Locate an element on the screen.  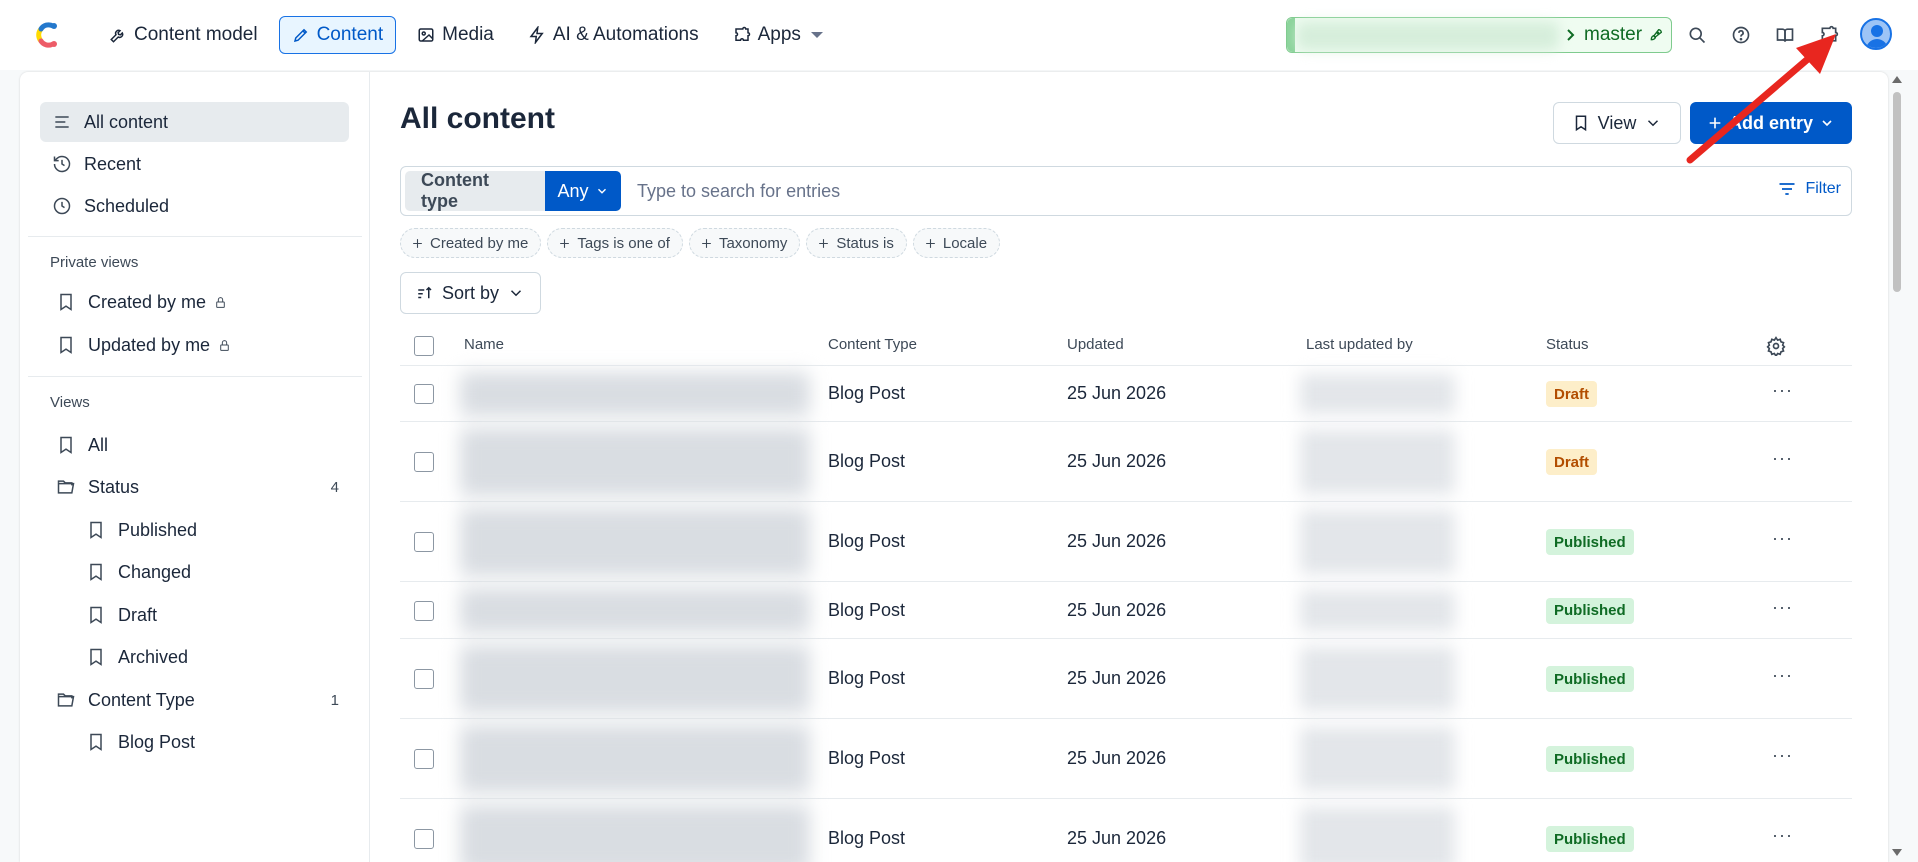
environment-selector: master is located at coordinates (1479, 35).